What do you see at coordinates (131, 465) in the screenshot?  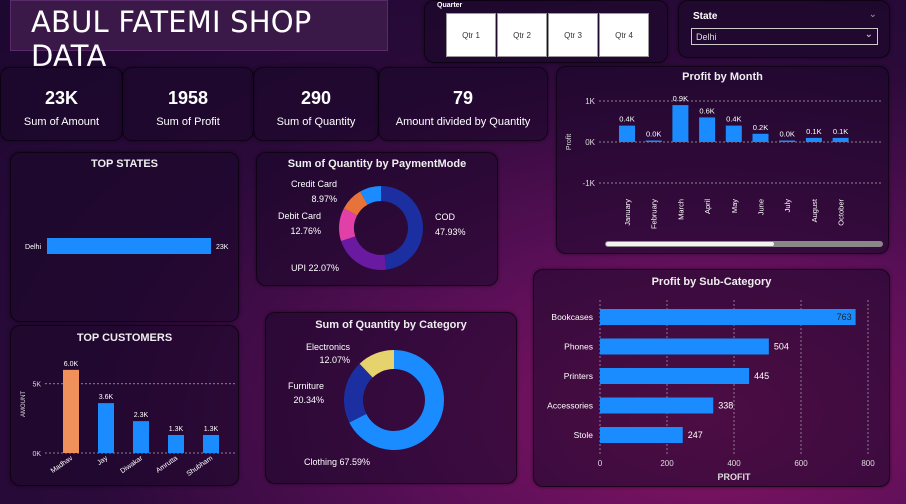 I see `x-tick-label: Diwakar` at bounding box center [131, 465].